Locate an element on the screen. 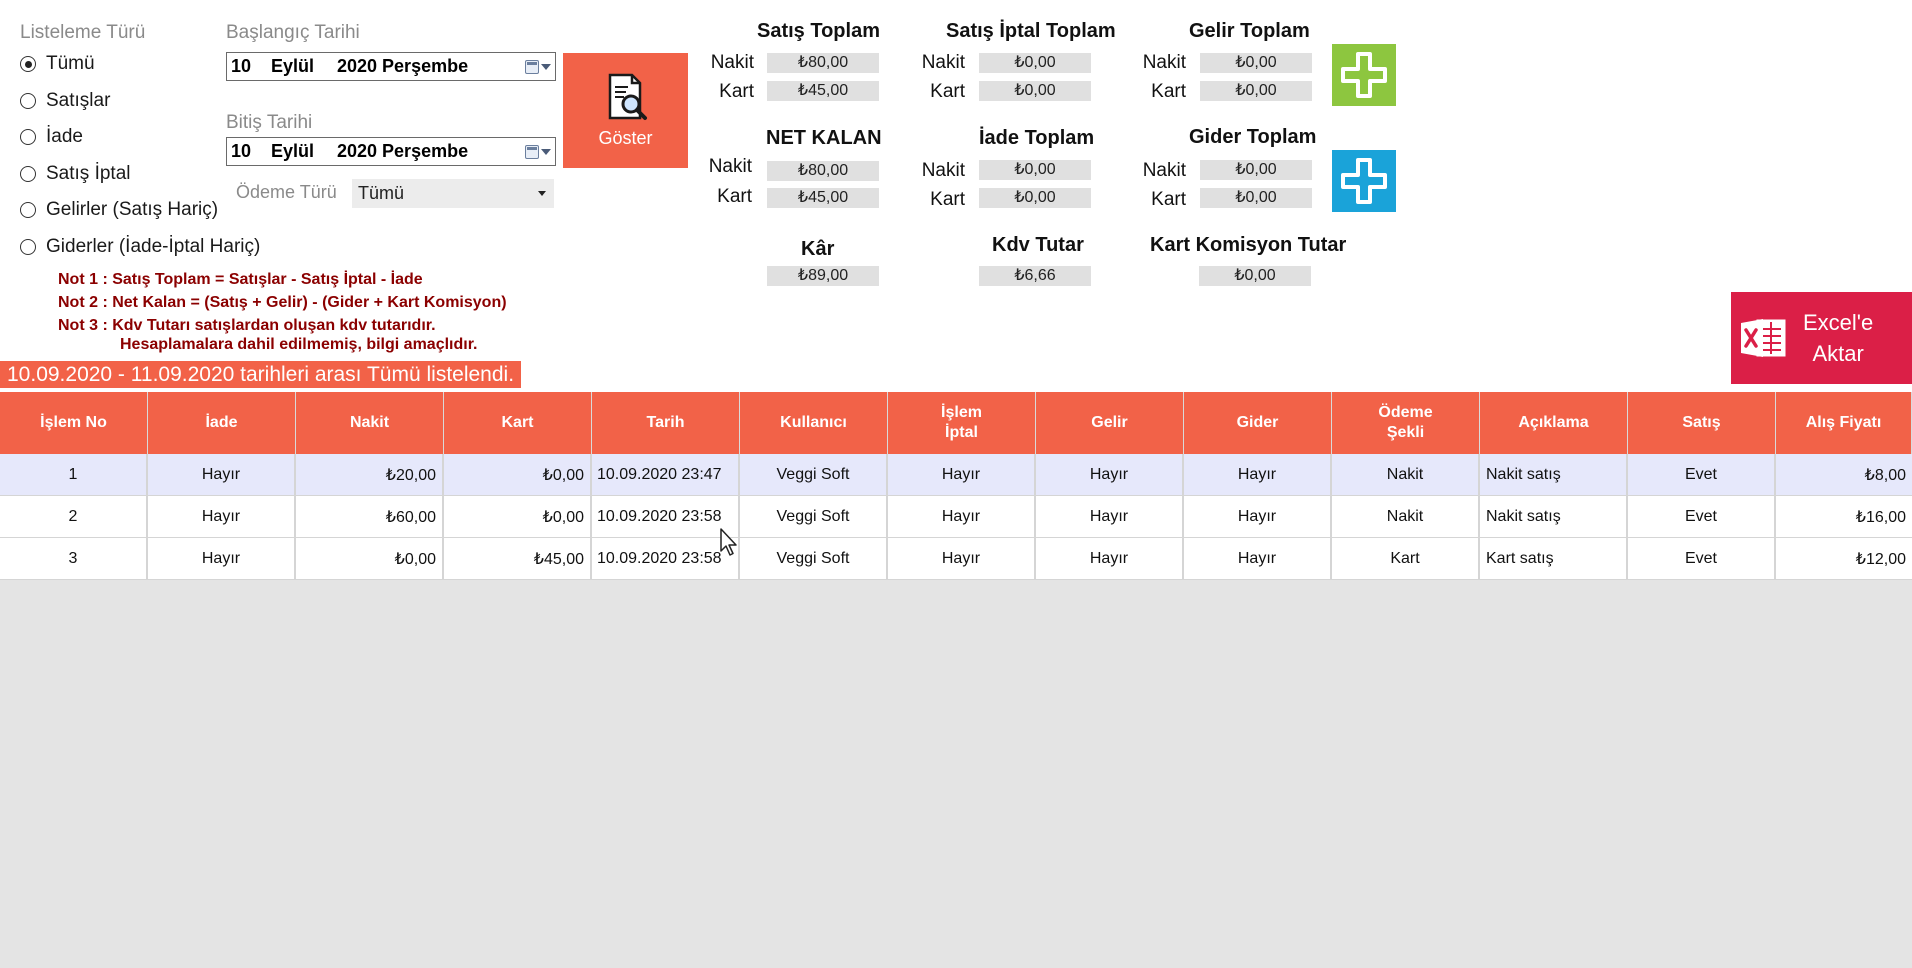  column-header: İşlem İptal is located at coordinates (962, 423).